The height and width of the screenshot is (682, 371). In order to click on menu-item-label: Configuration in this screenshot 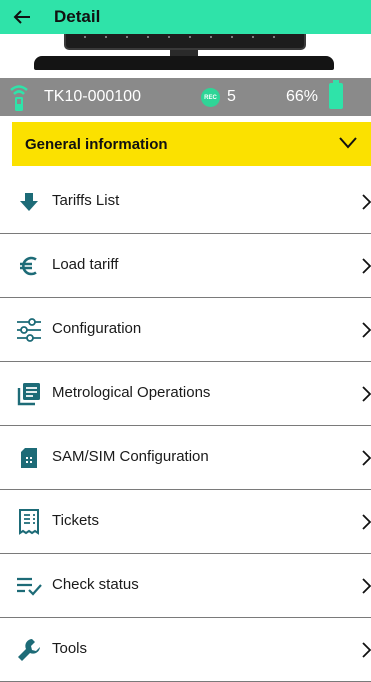, I will do `click(97, 328)`.